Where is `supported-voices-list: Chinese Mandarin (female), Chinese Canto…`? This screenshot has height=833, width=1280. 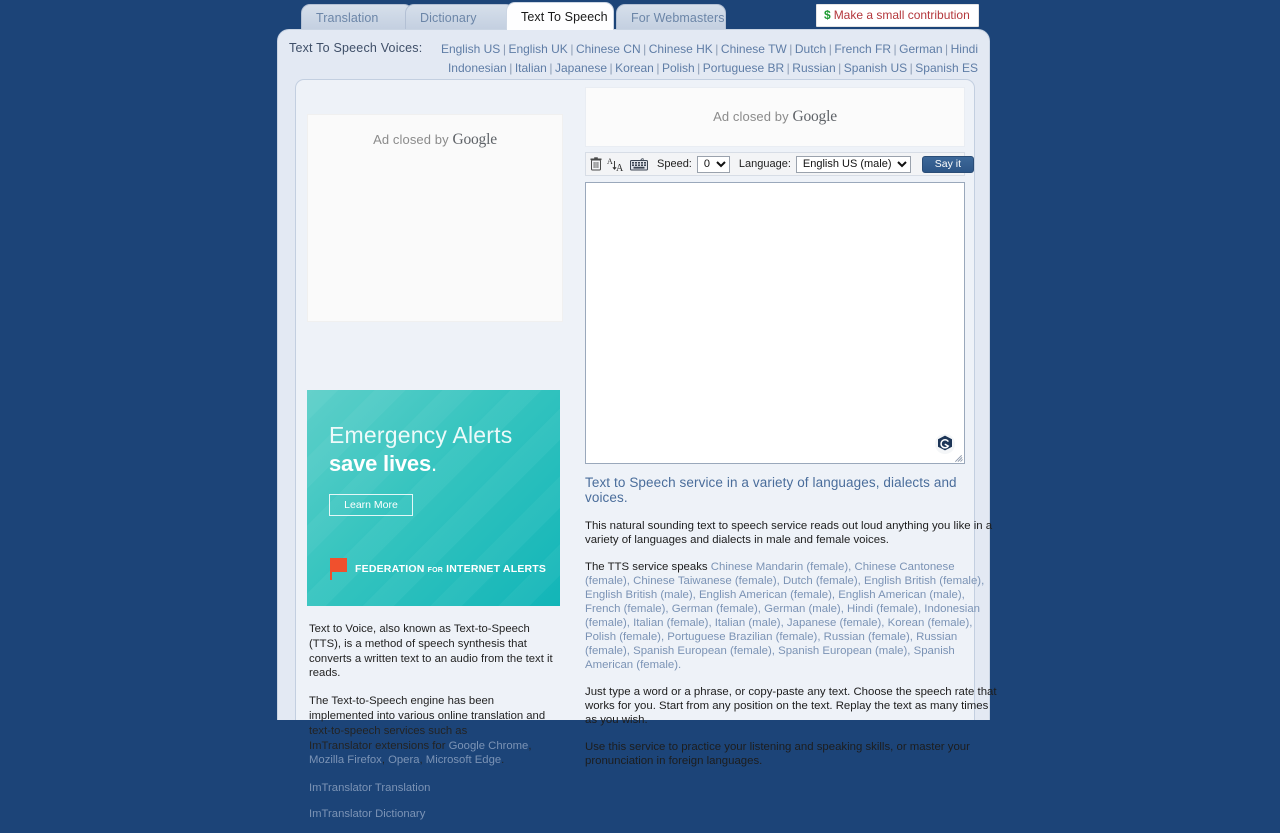 supported-voices-list: Chinese Mandarin (female), Chinese Canto… is located at coordinates (785, 616).